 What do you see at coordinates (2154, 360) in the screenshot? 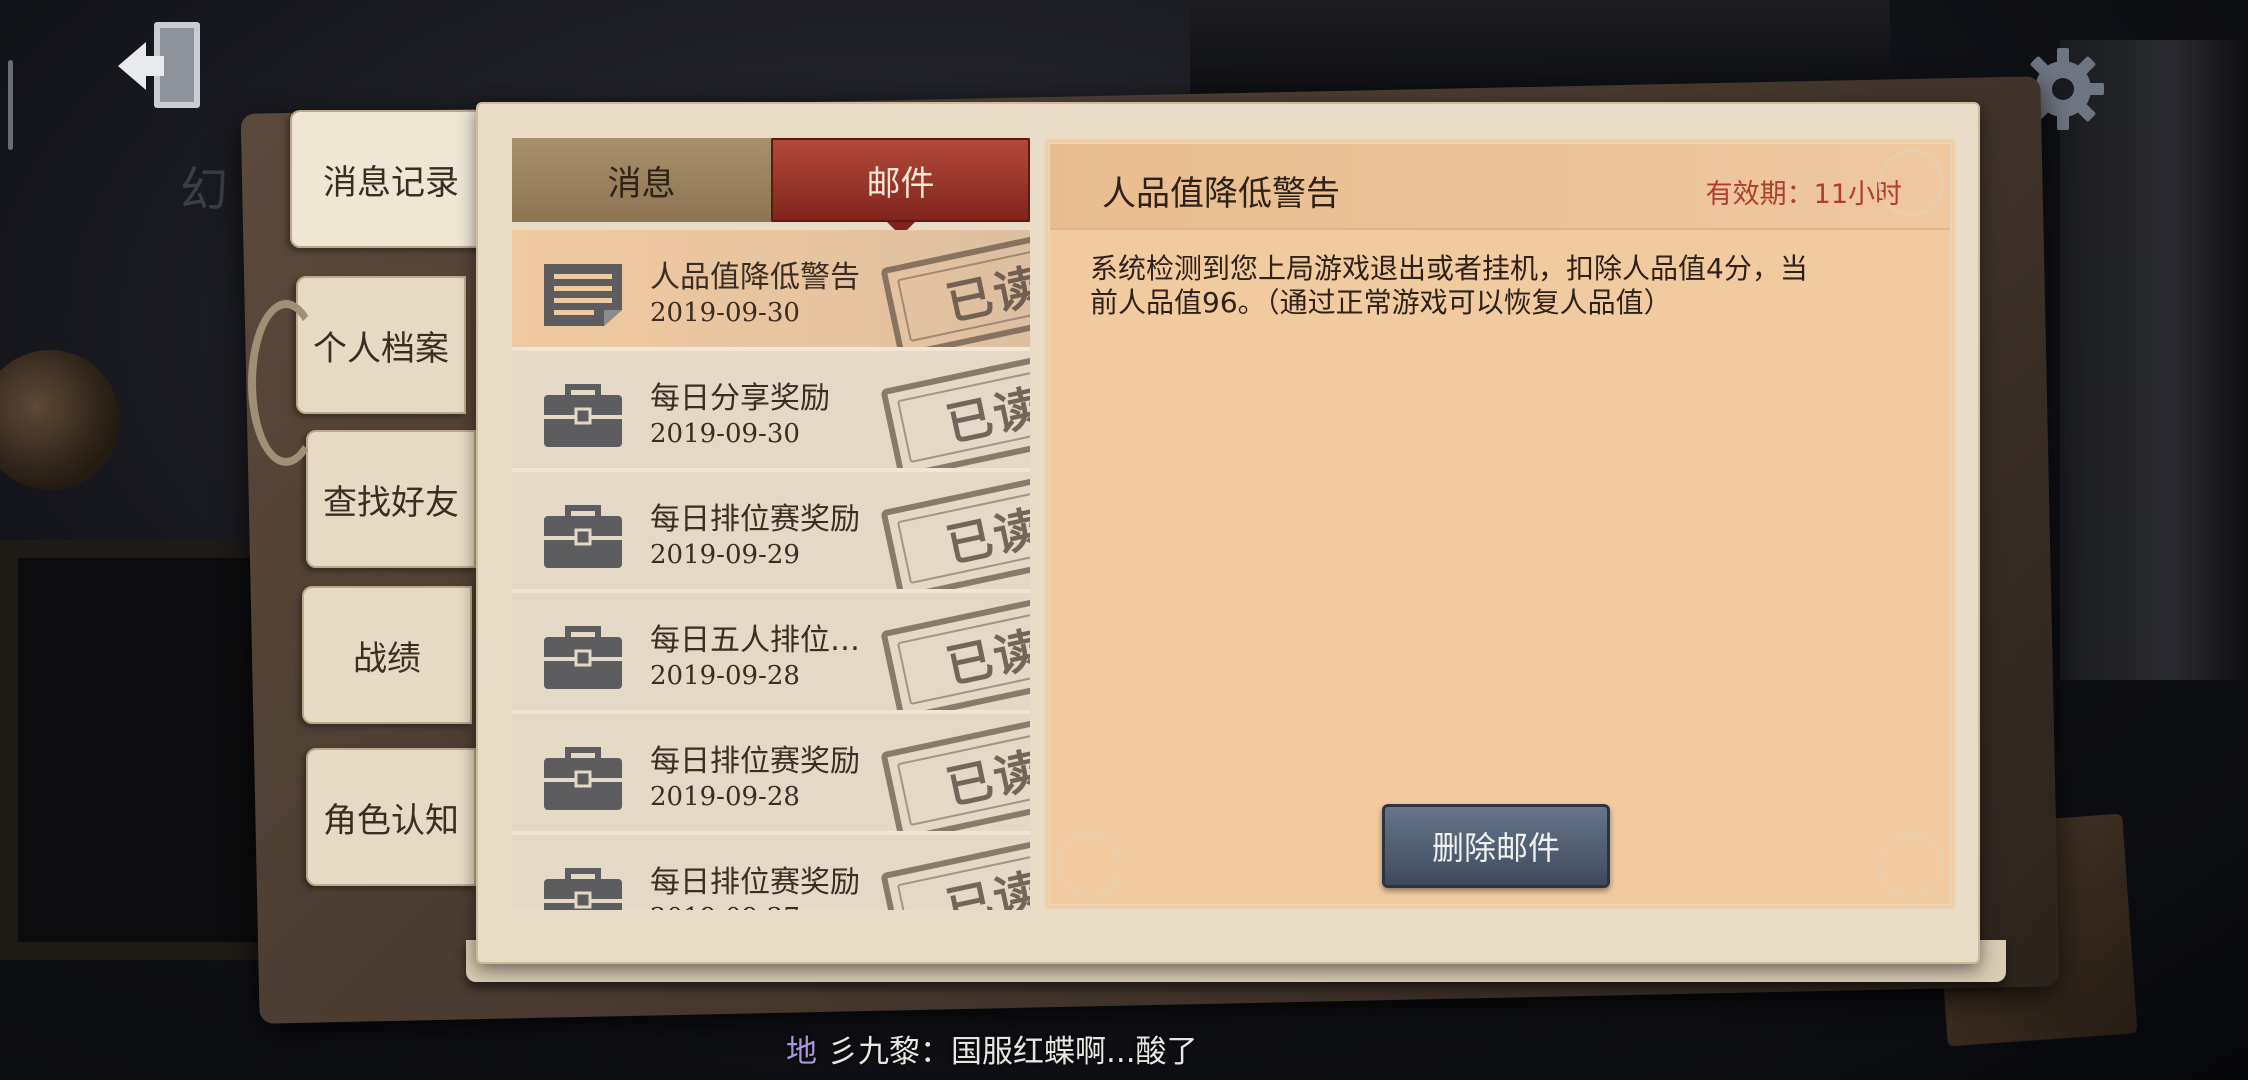
I see `background-cabinet` at bounding box center [2154, 360].